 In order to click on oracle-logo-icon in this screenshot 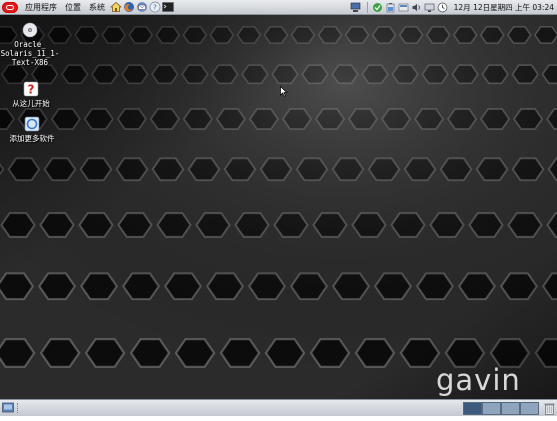, I will do `click(10, 7)`.